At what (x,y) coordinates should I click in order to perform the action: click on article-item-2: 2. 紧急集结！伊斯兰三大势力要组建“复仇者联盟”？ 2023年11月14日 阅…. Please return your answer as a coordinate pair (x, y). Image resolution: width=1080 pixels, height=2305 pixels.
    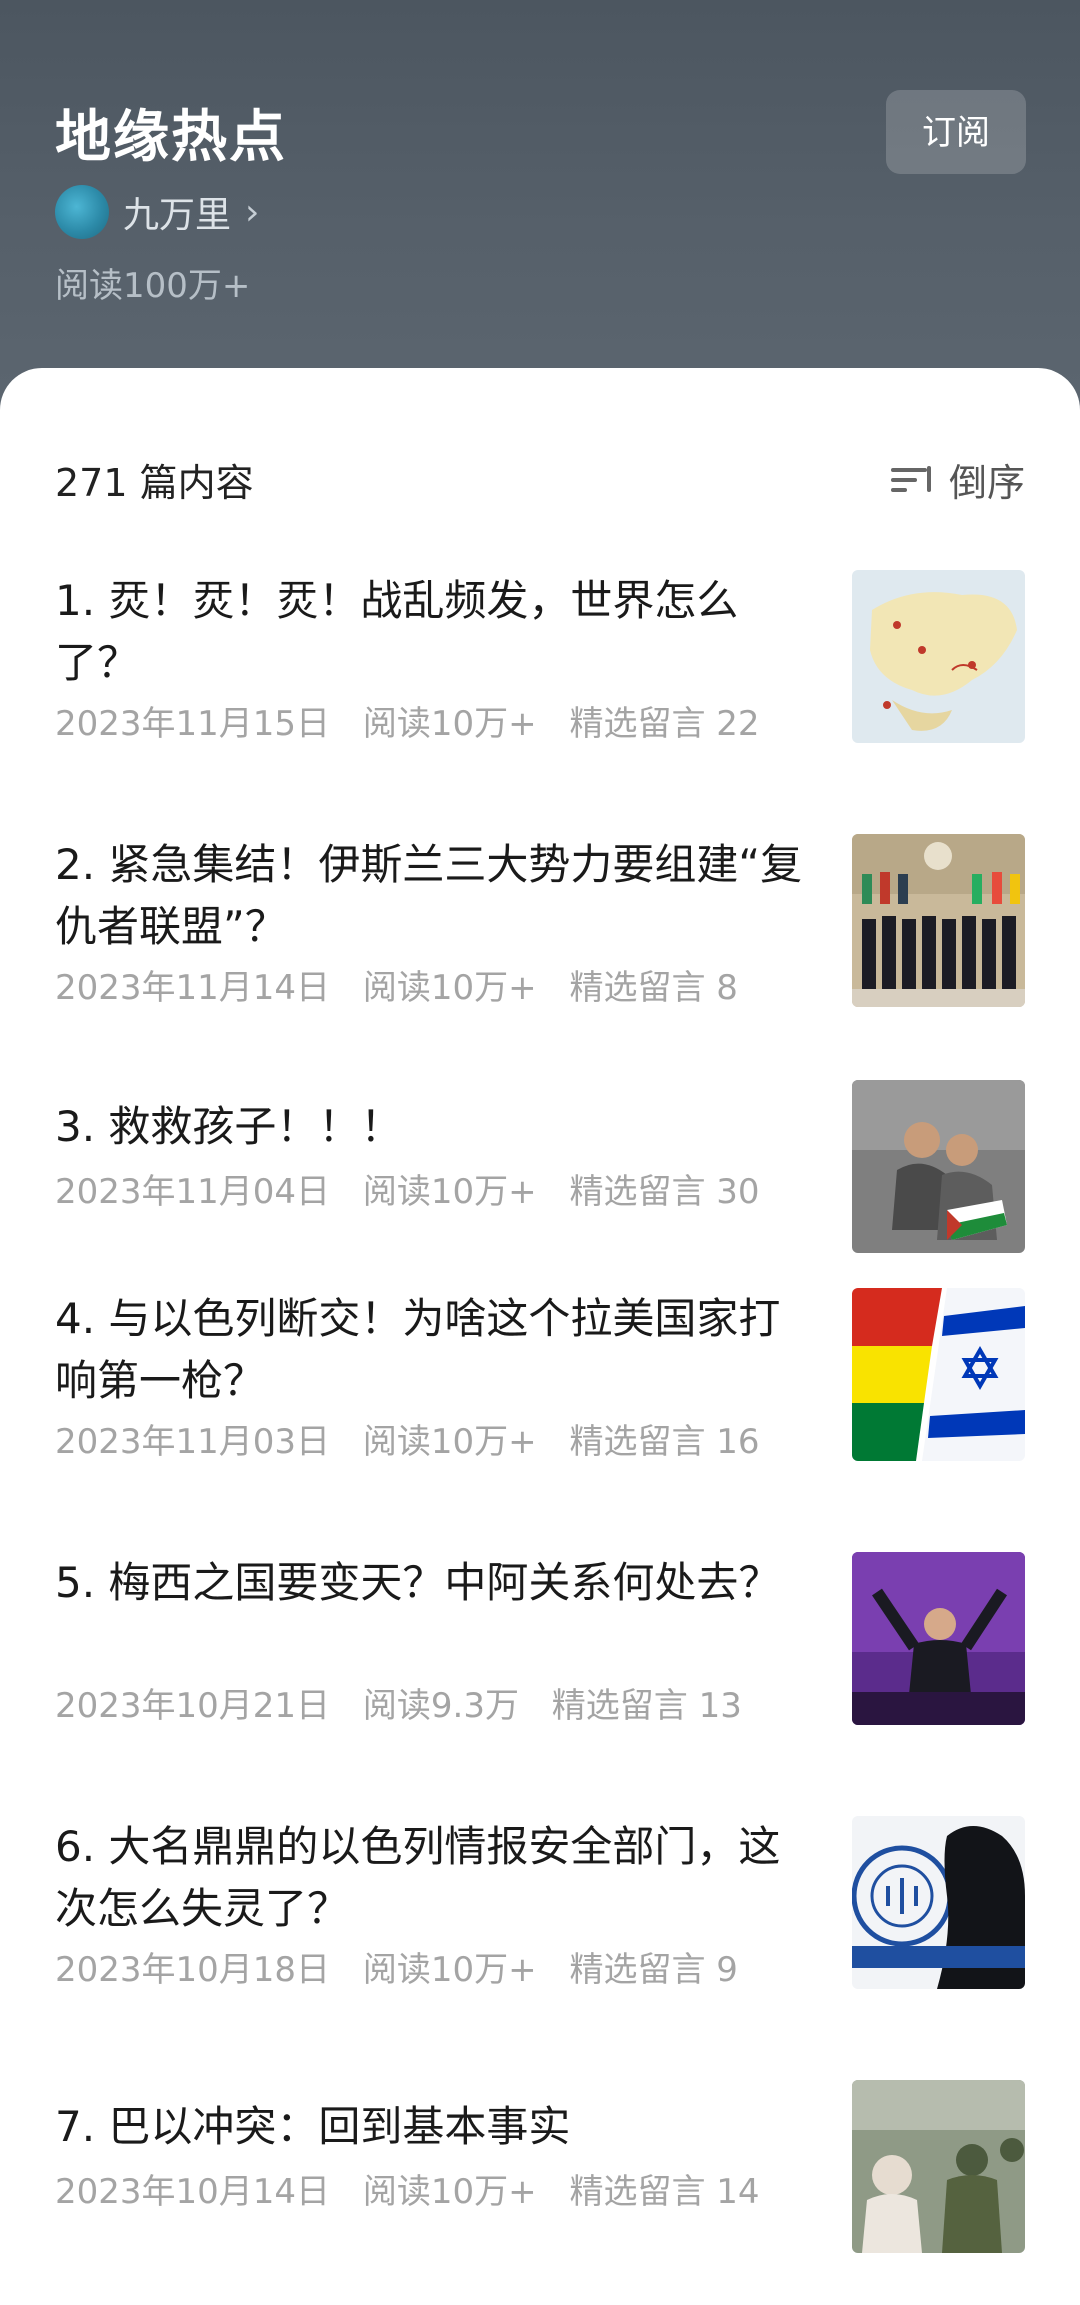
    Looking at the image, I should click on (540, 924).